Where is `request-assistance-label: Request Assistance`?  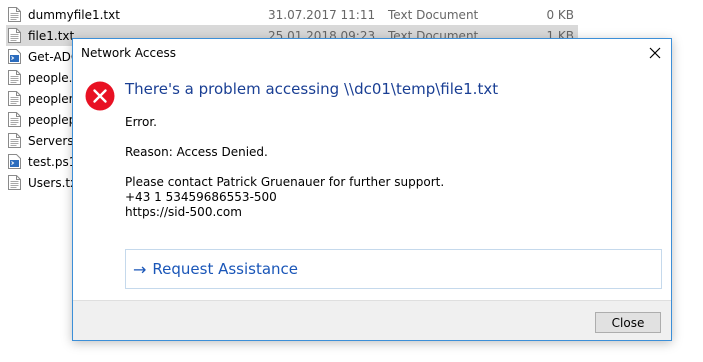
request-assistance-label: Request Assistance is located at coordinates (225, 269).